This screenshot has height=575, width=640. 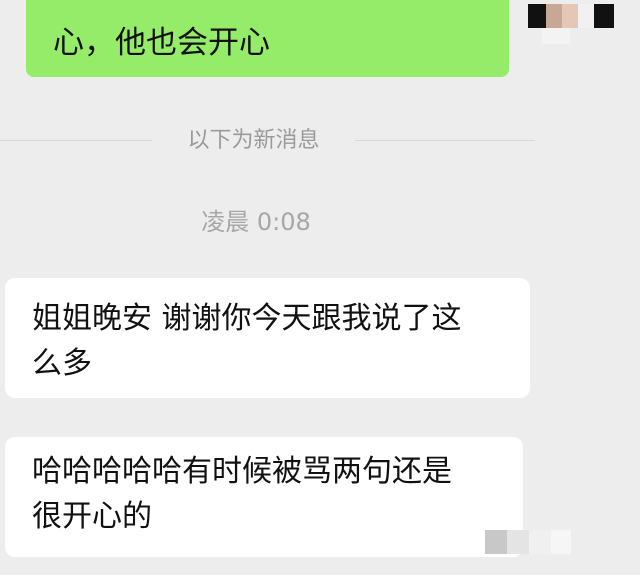 What do you see at coordinates (242, 494) in the screenshot?
I see `received-message-text: 哈哈哈哈哈有时候被骂两句还是 很开心的` at bounding box center [242, 494].